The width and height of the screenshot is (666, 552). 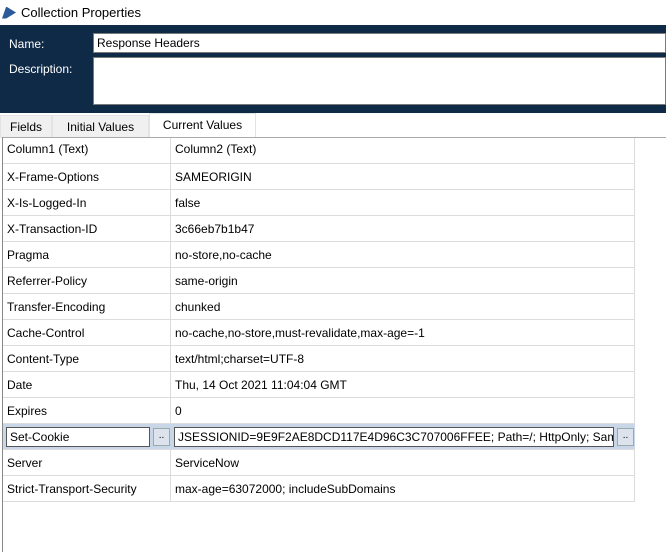 I want to click on key-ellipsis-button: .., so click(x=161, y=437).